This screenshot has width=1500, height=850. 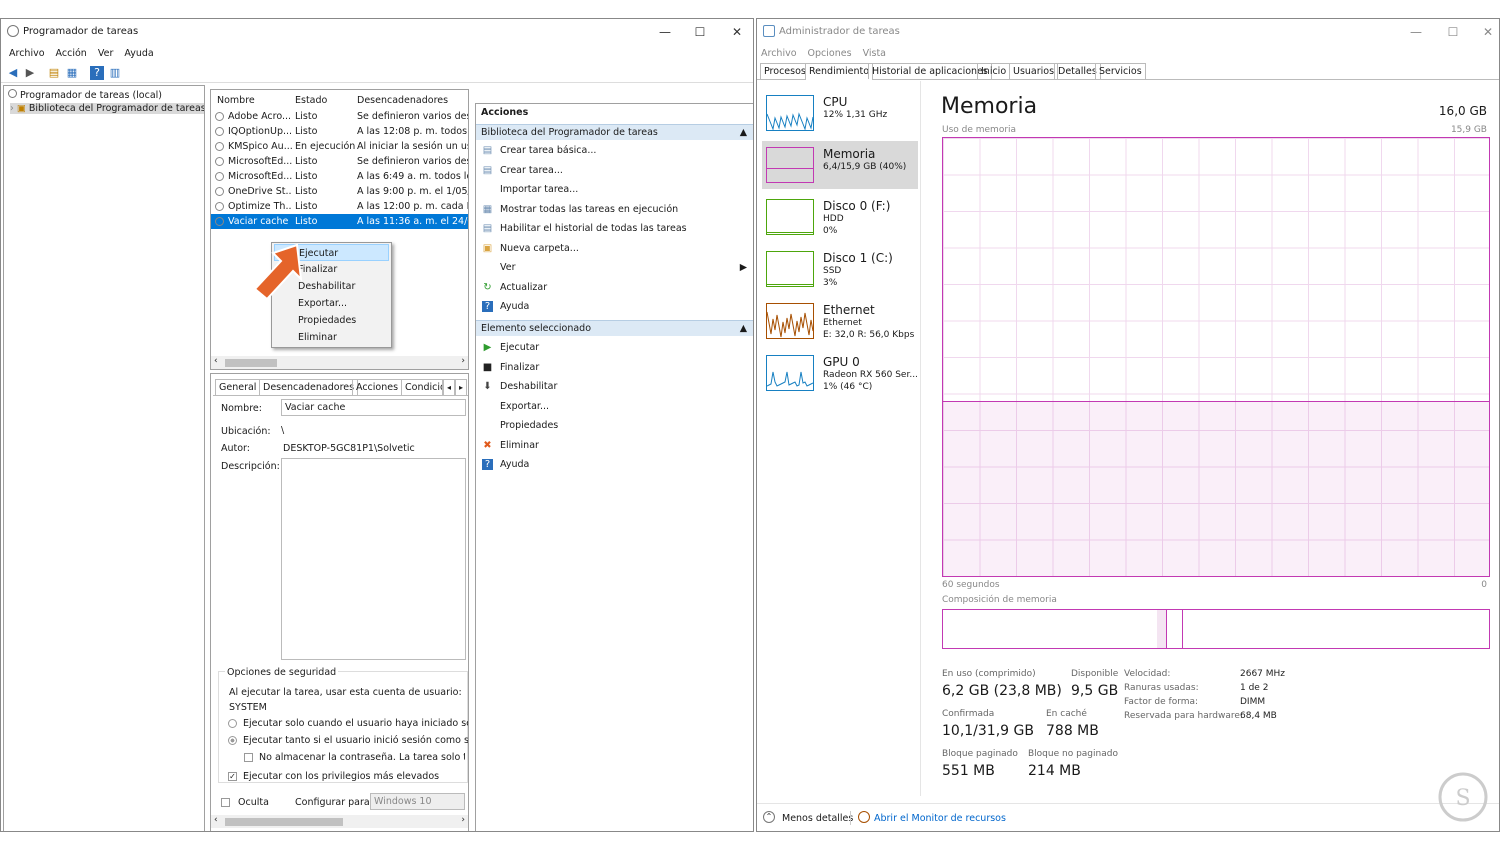 I want to click on tab-detalles: Detalles, so click(x=1077, y=71).